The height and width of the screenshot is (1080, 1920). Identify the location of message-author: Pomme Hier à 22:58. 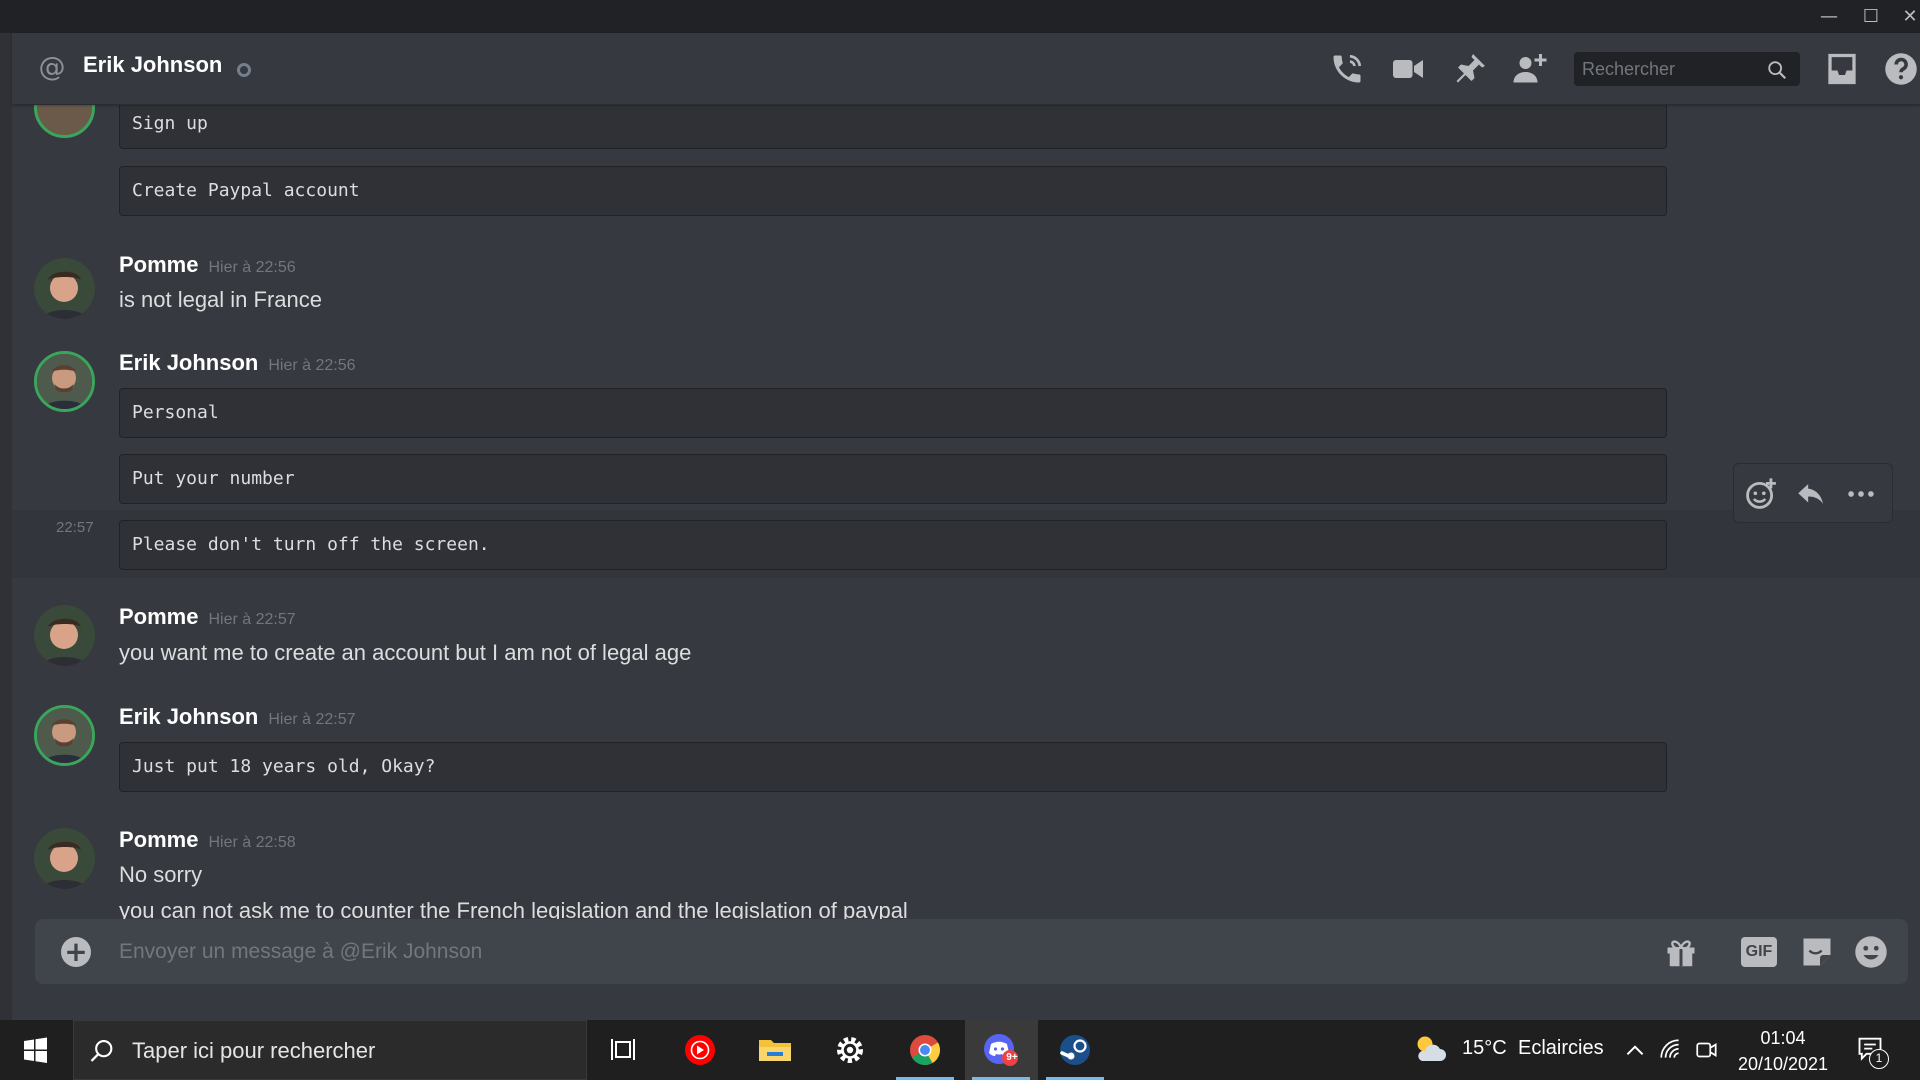
(207, 840).